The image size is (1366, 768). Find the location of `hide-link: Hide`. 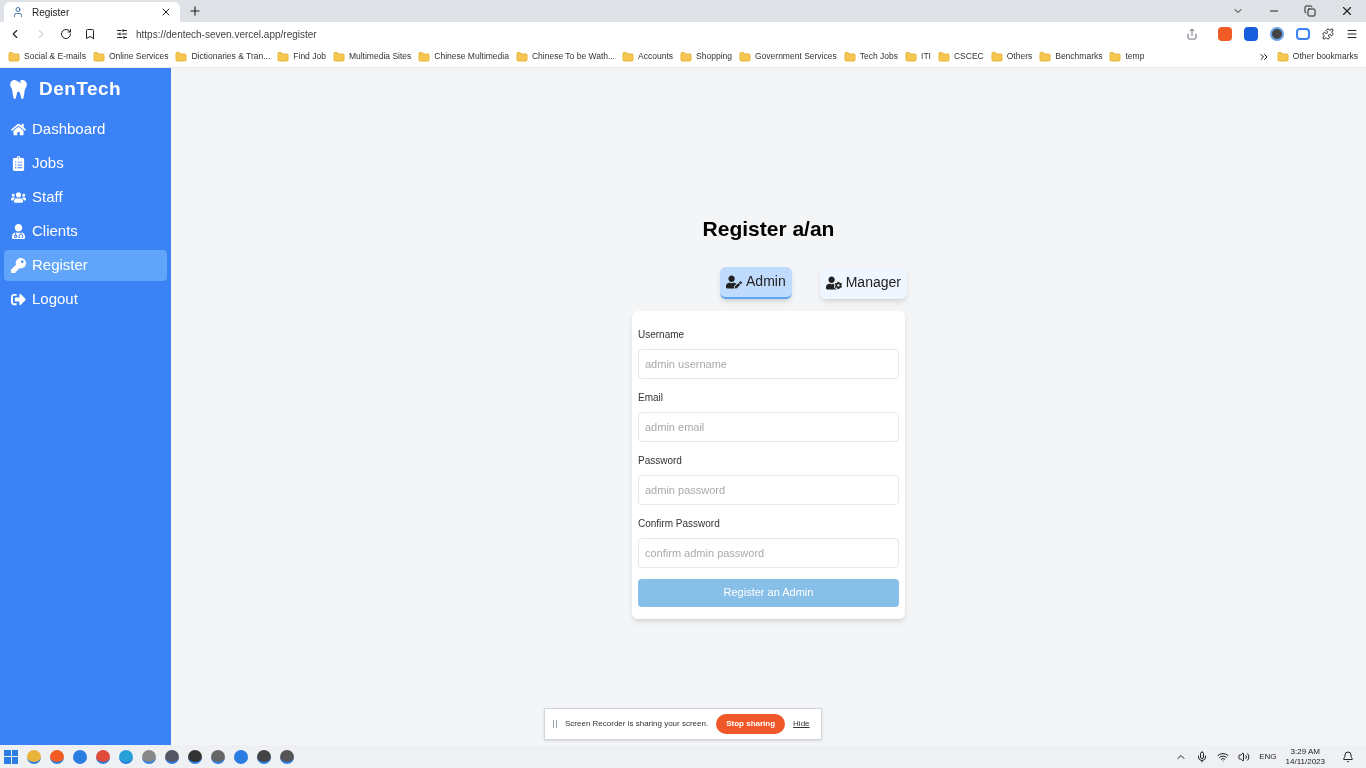

hide-link: Hide is located at coordinates (801, 724).